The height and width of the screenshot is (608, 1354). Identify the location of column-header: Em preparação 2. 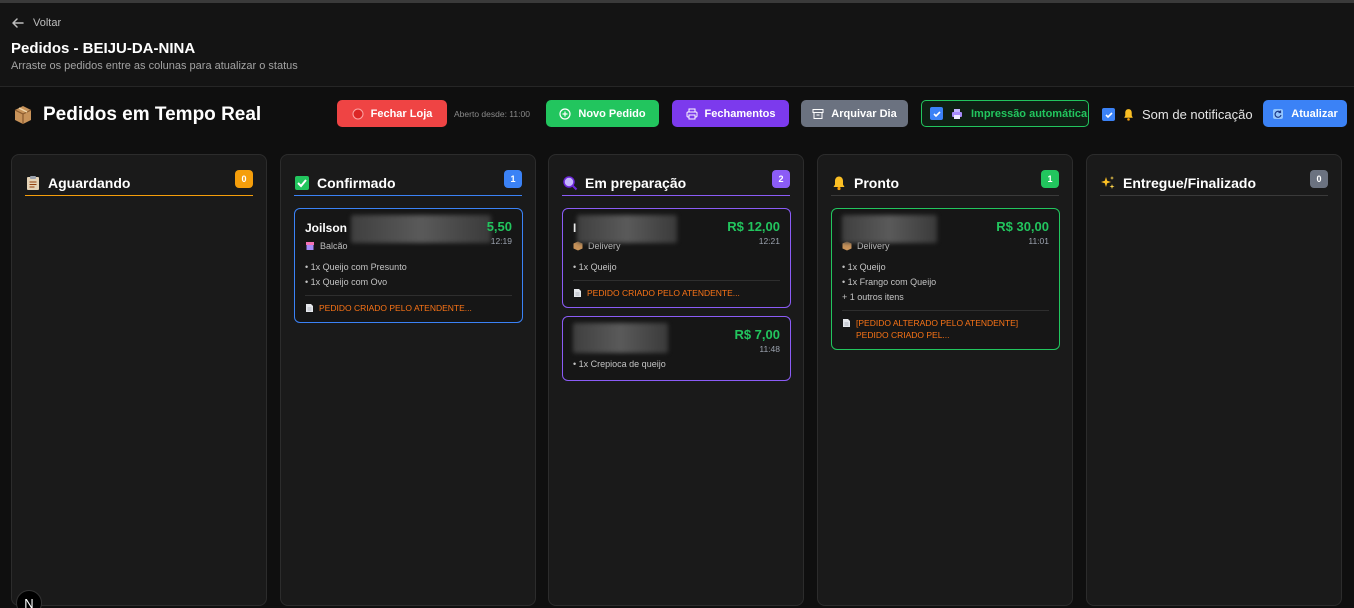
(676, 182).